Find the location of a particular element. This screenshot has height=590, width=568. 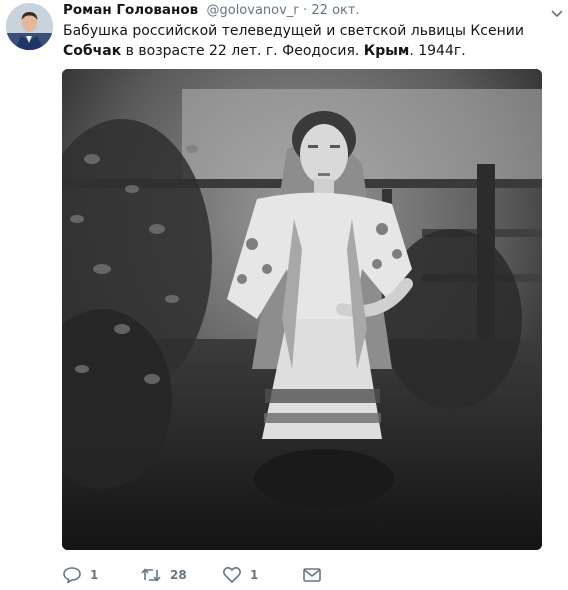

tweet-text-part: в возрасте 22 лет. г. Феодосия. is located at coordinates (242, 51).